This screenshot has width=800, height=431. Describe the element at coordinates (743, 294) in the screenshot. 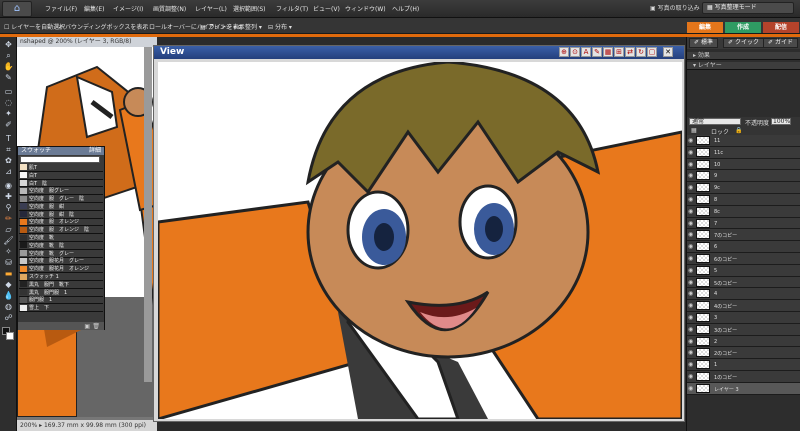

I see `layer-row: ◉ 4` at that location.